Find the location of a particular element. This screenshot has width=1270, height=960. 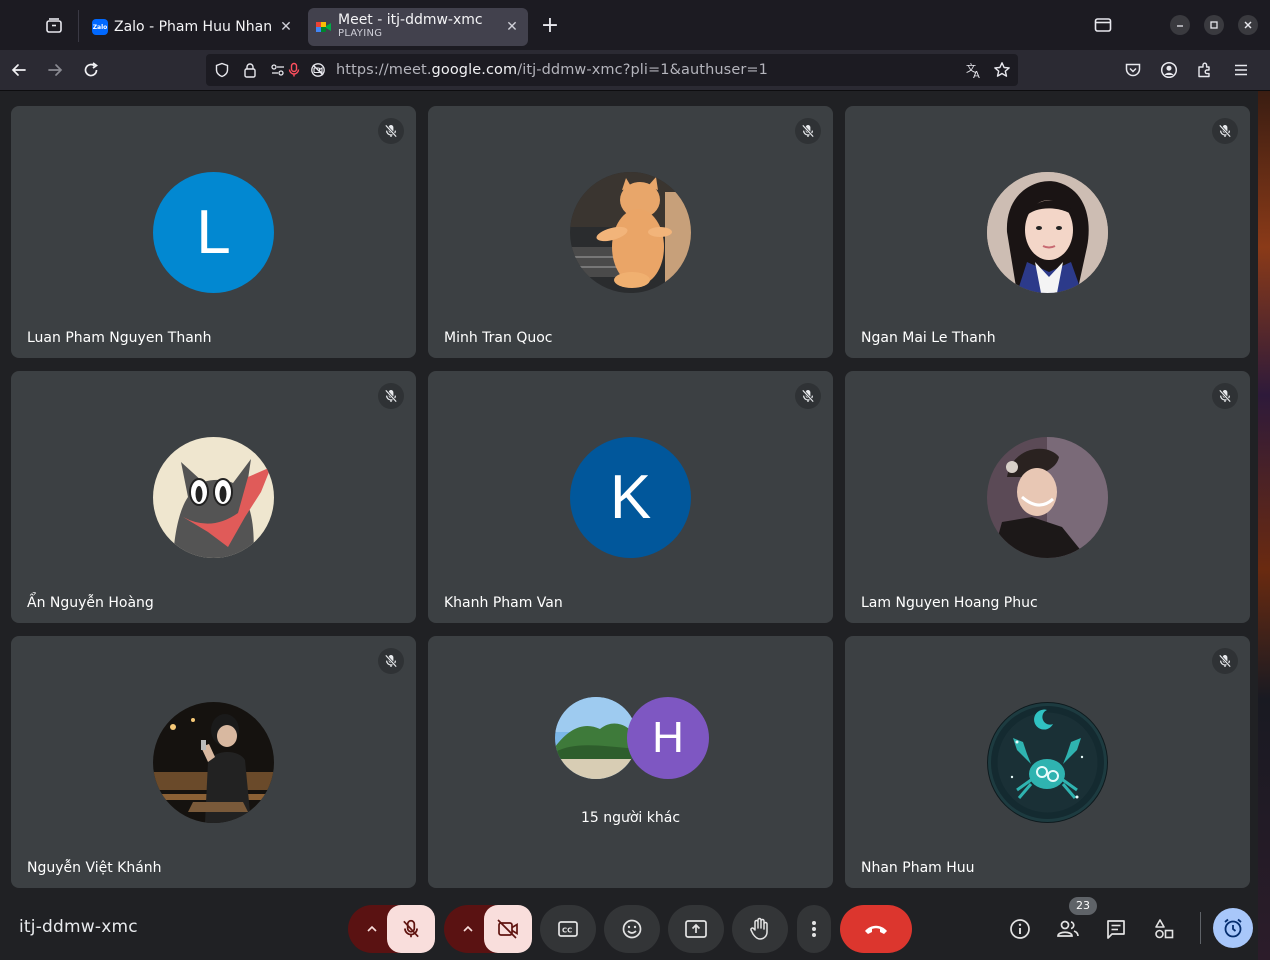

forward-arrow-icon is located at coordinates (55, 70).